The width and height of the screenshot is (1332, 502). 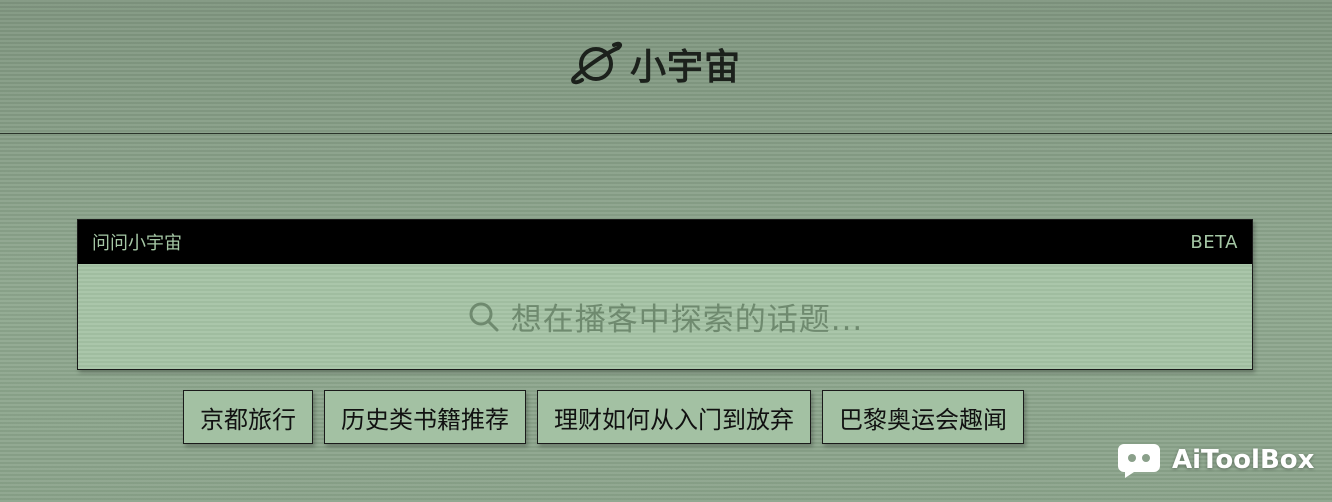 I want to click on suggestion-chip: 京都旅行, so click(x=248, y=417).